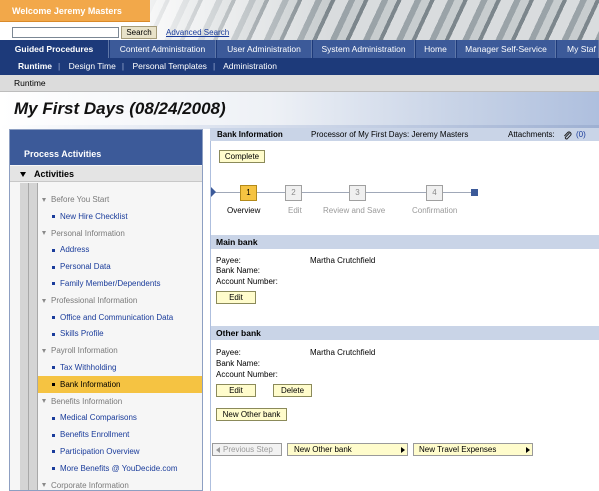 Image resolution: width=599 pixels, height=491 pixels. What do you see at coordinates (323, 449) in the screenshot?
I see `next-new-other-bank-label: New Other bank` at bounding box center [323, 449].